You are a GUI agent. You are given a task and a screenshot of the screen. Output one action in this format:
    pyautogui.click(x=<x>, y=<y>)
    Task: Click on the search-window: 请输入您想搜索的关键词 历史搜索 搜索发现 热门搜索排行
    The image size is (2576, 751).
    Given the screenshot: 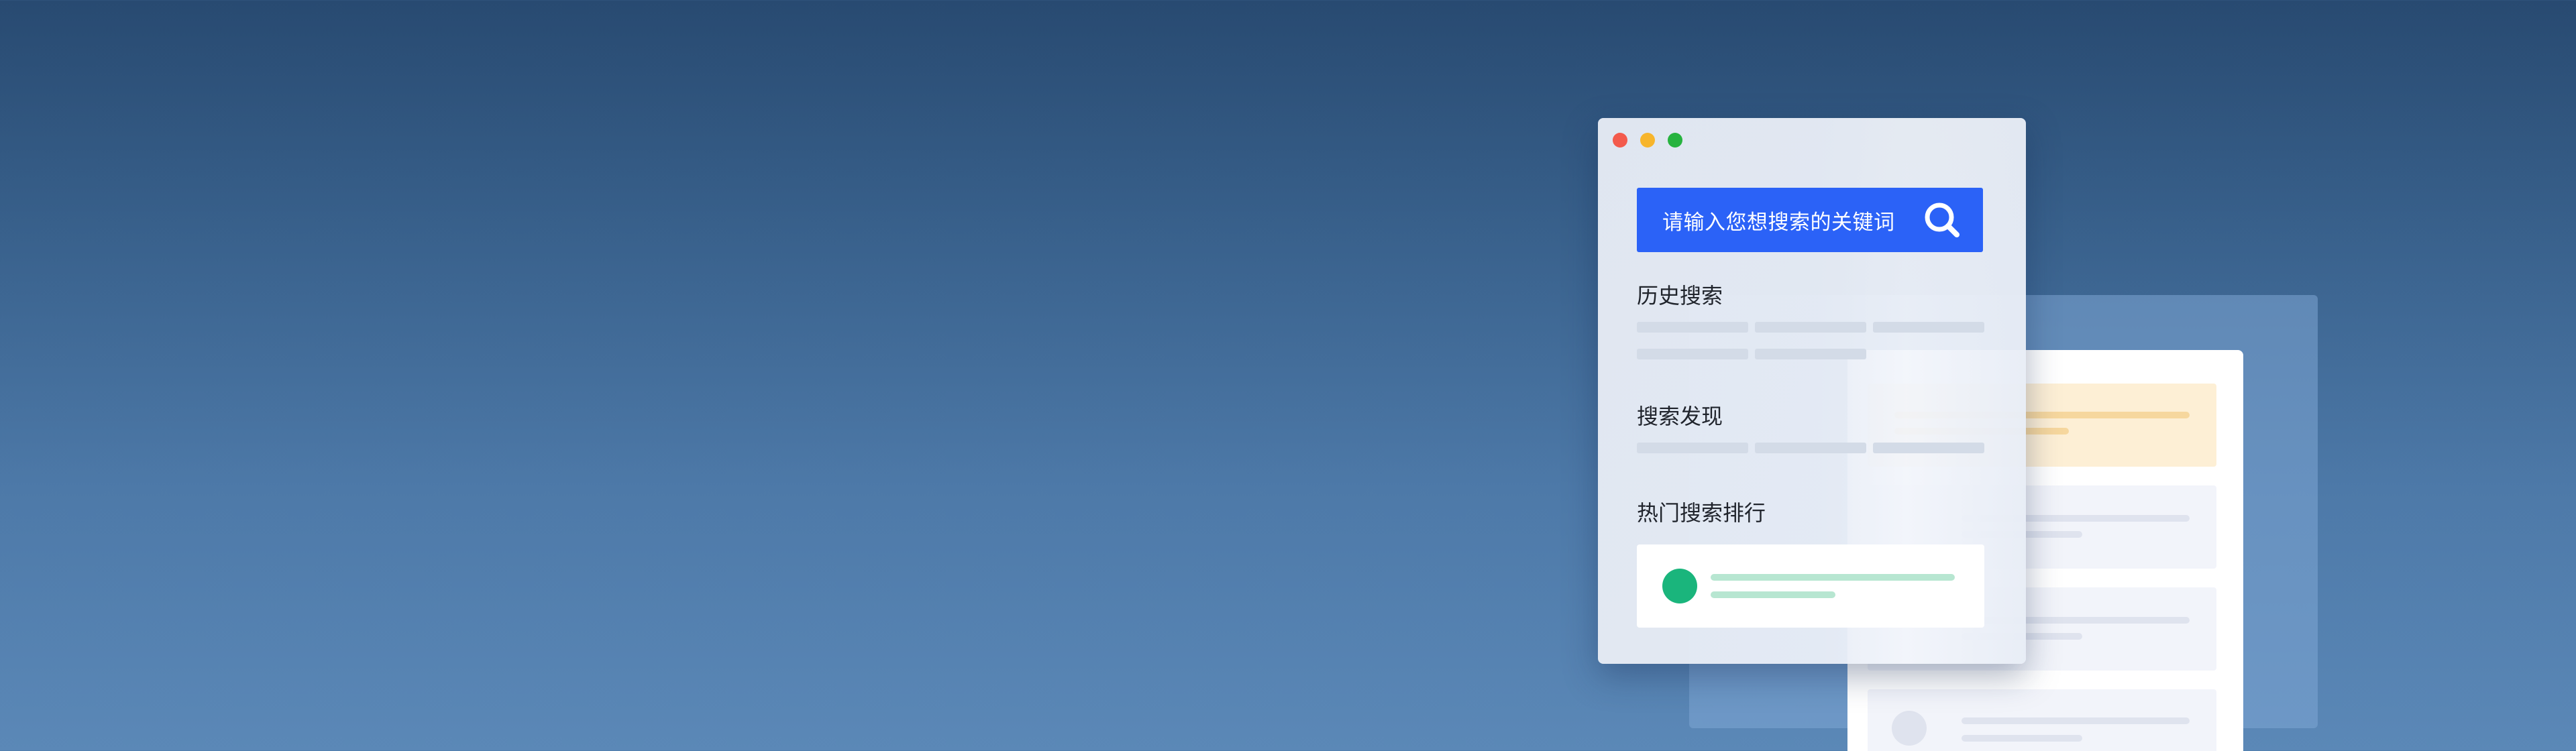 What is the action you would take?
    pyautogui.click(x=1812, y=391)
    